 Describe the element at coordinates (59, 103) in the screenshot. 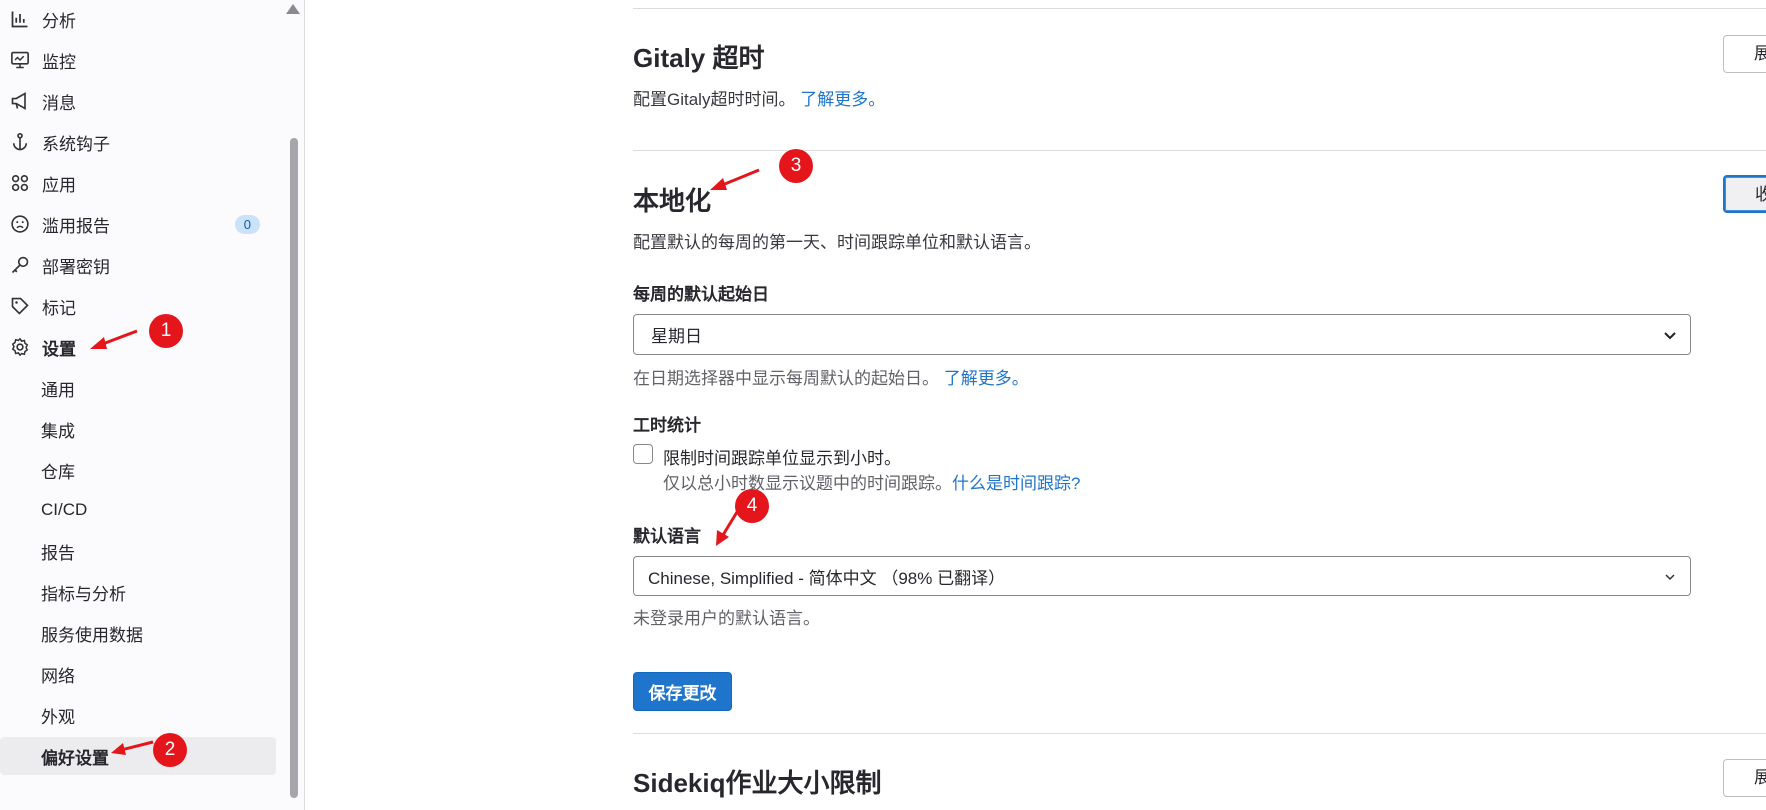

I see `sidebar-item-label: 消息` at that location.